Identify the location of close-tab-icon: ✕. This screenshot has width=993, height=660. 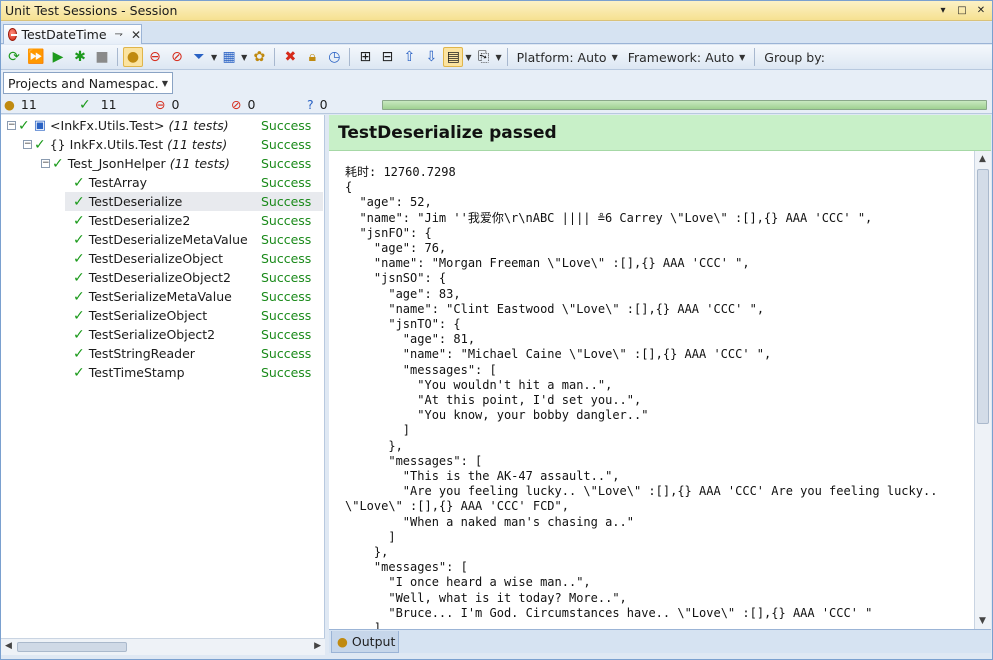
(136, 35).